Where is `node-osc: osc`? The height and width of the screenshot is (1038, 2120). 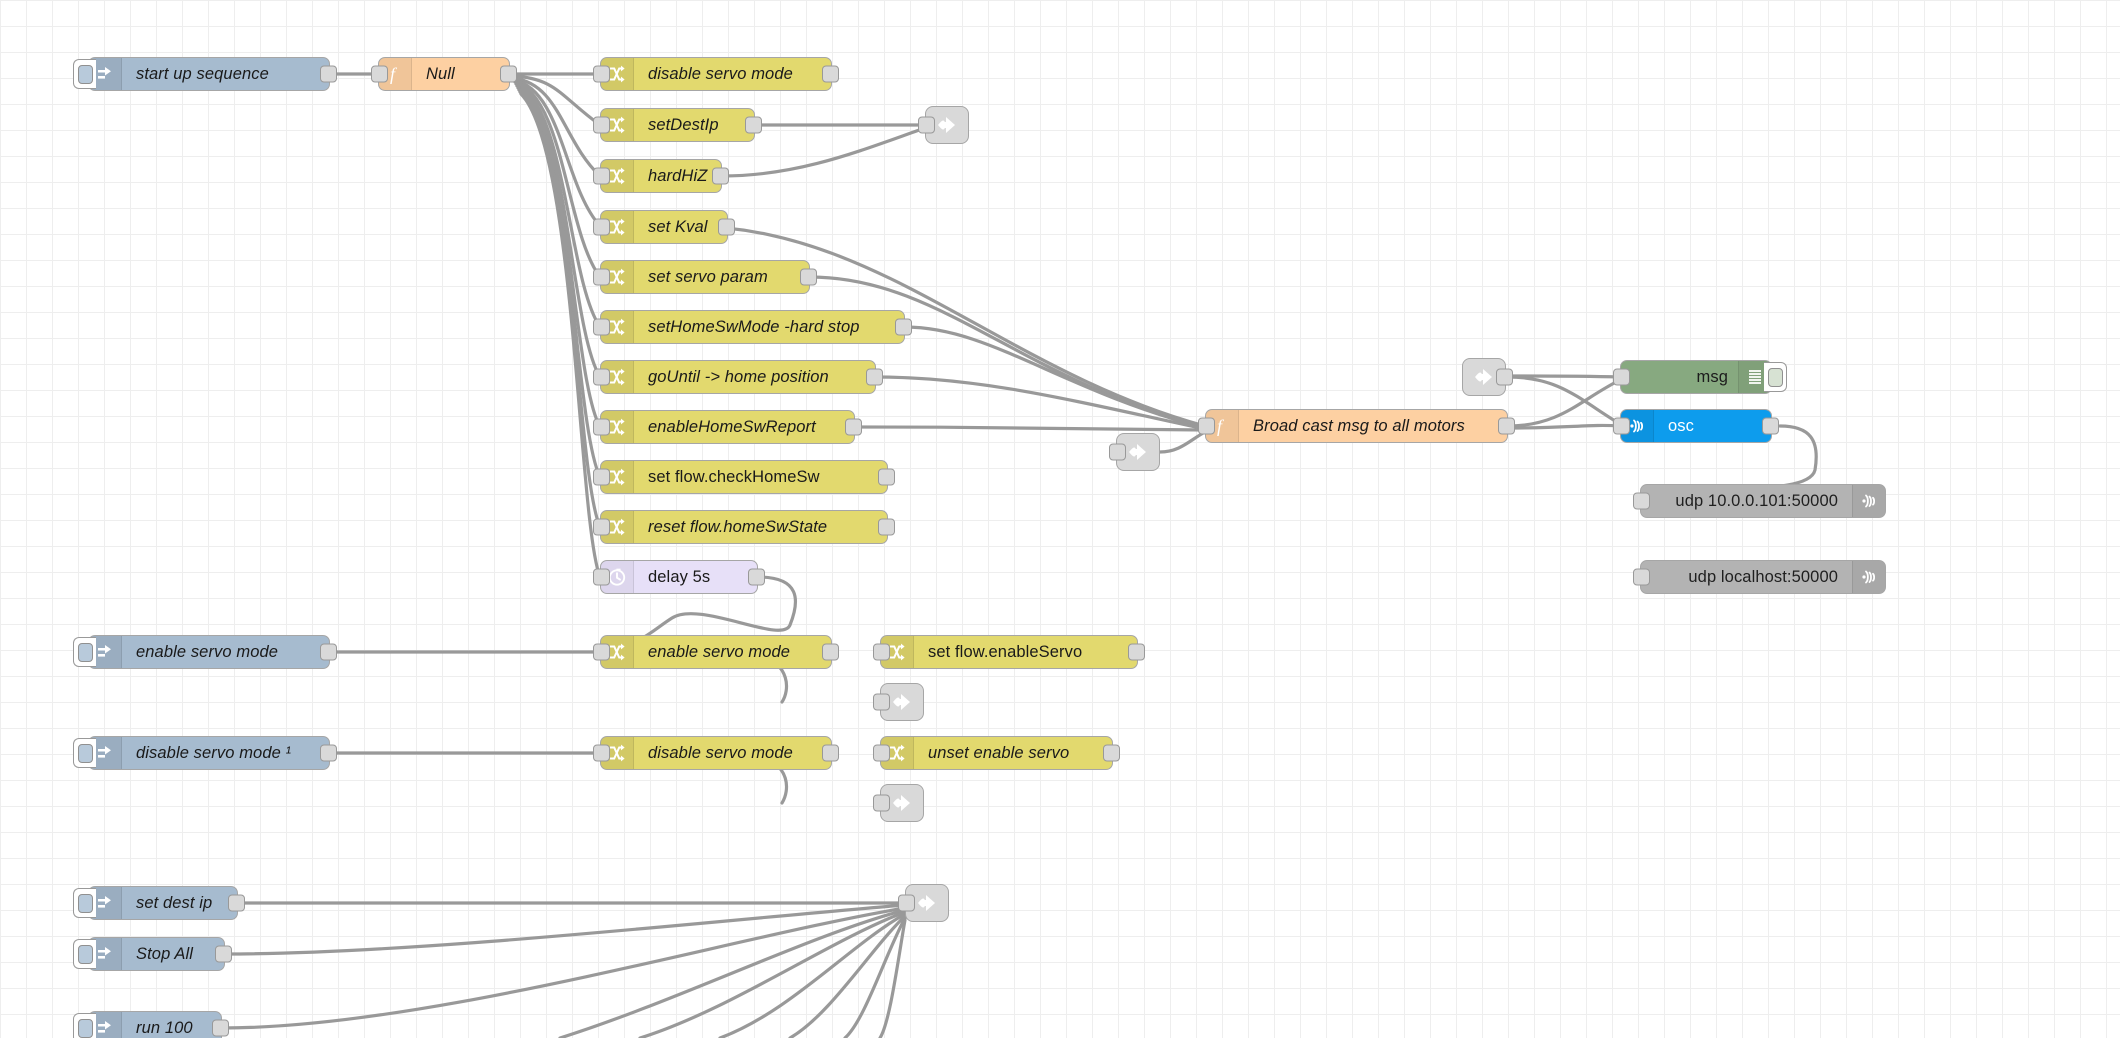
node-osc: osc is located at coordinates (1696, 426).